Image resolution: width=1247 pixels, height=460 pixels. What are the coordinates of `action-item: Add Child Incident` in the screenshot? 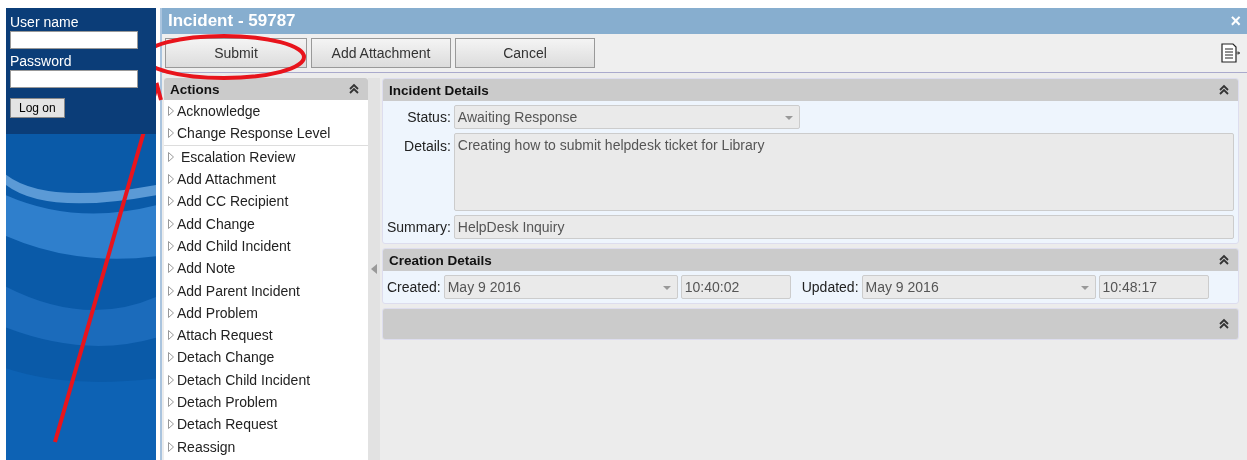 It's located at (266, 246).